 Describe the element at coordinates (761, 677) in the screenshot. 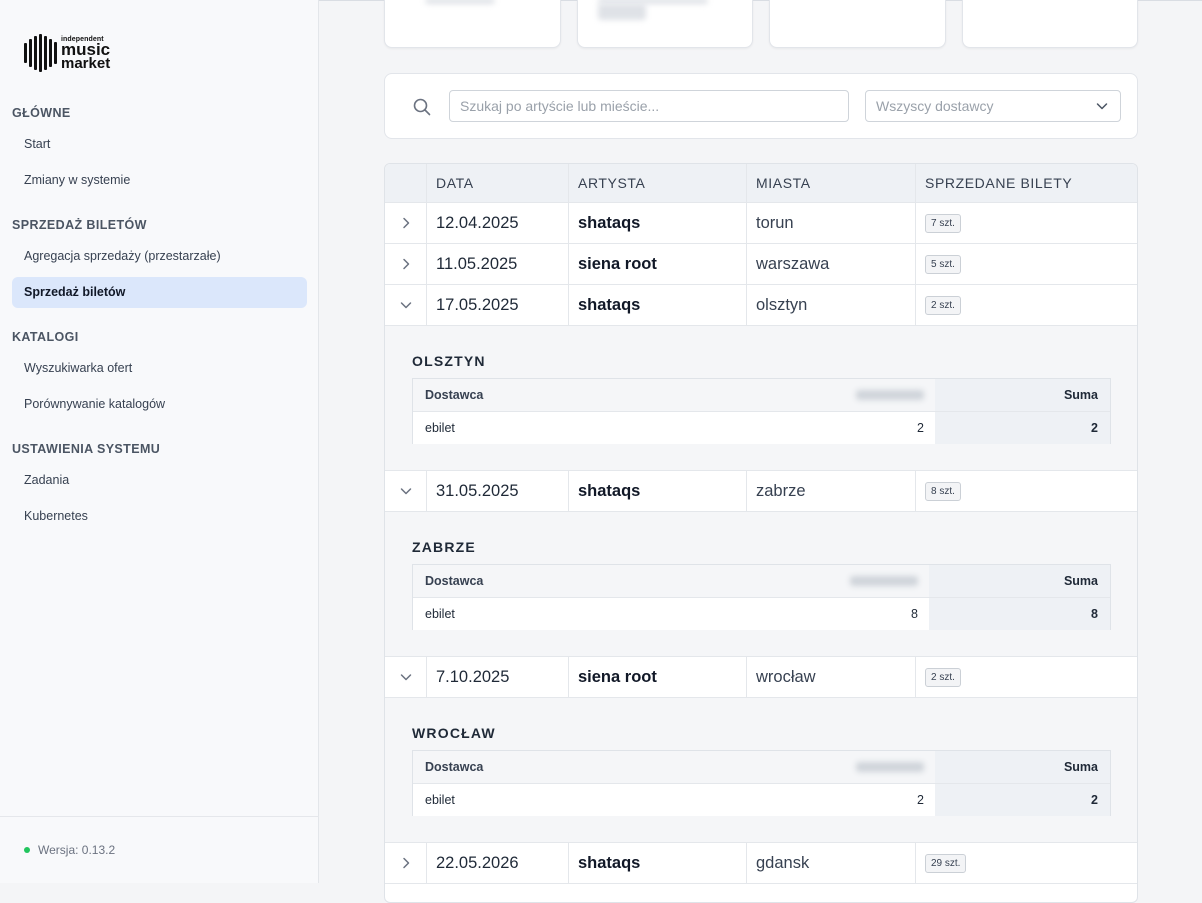

I see `table-row: 7.10.2025 siena root wrocław 2 szt.` at that location.